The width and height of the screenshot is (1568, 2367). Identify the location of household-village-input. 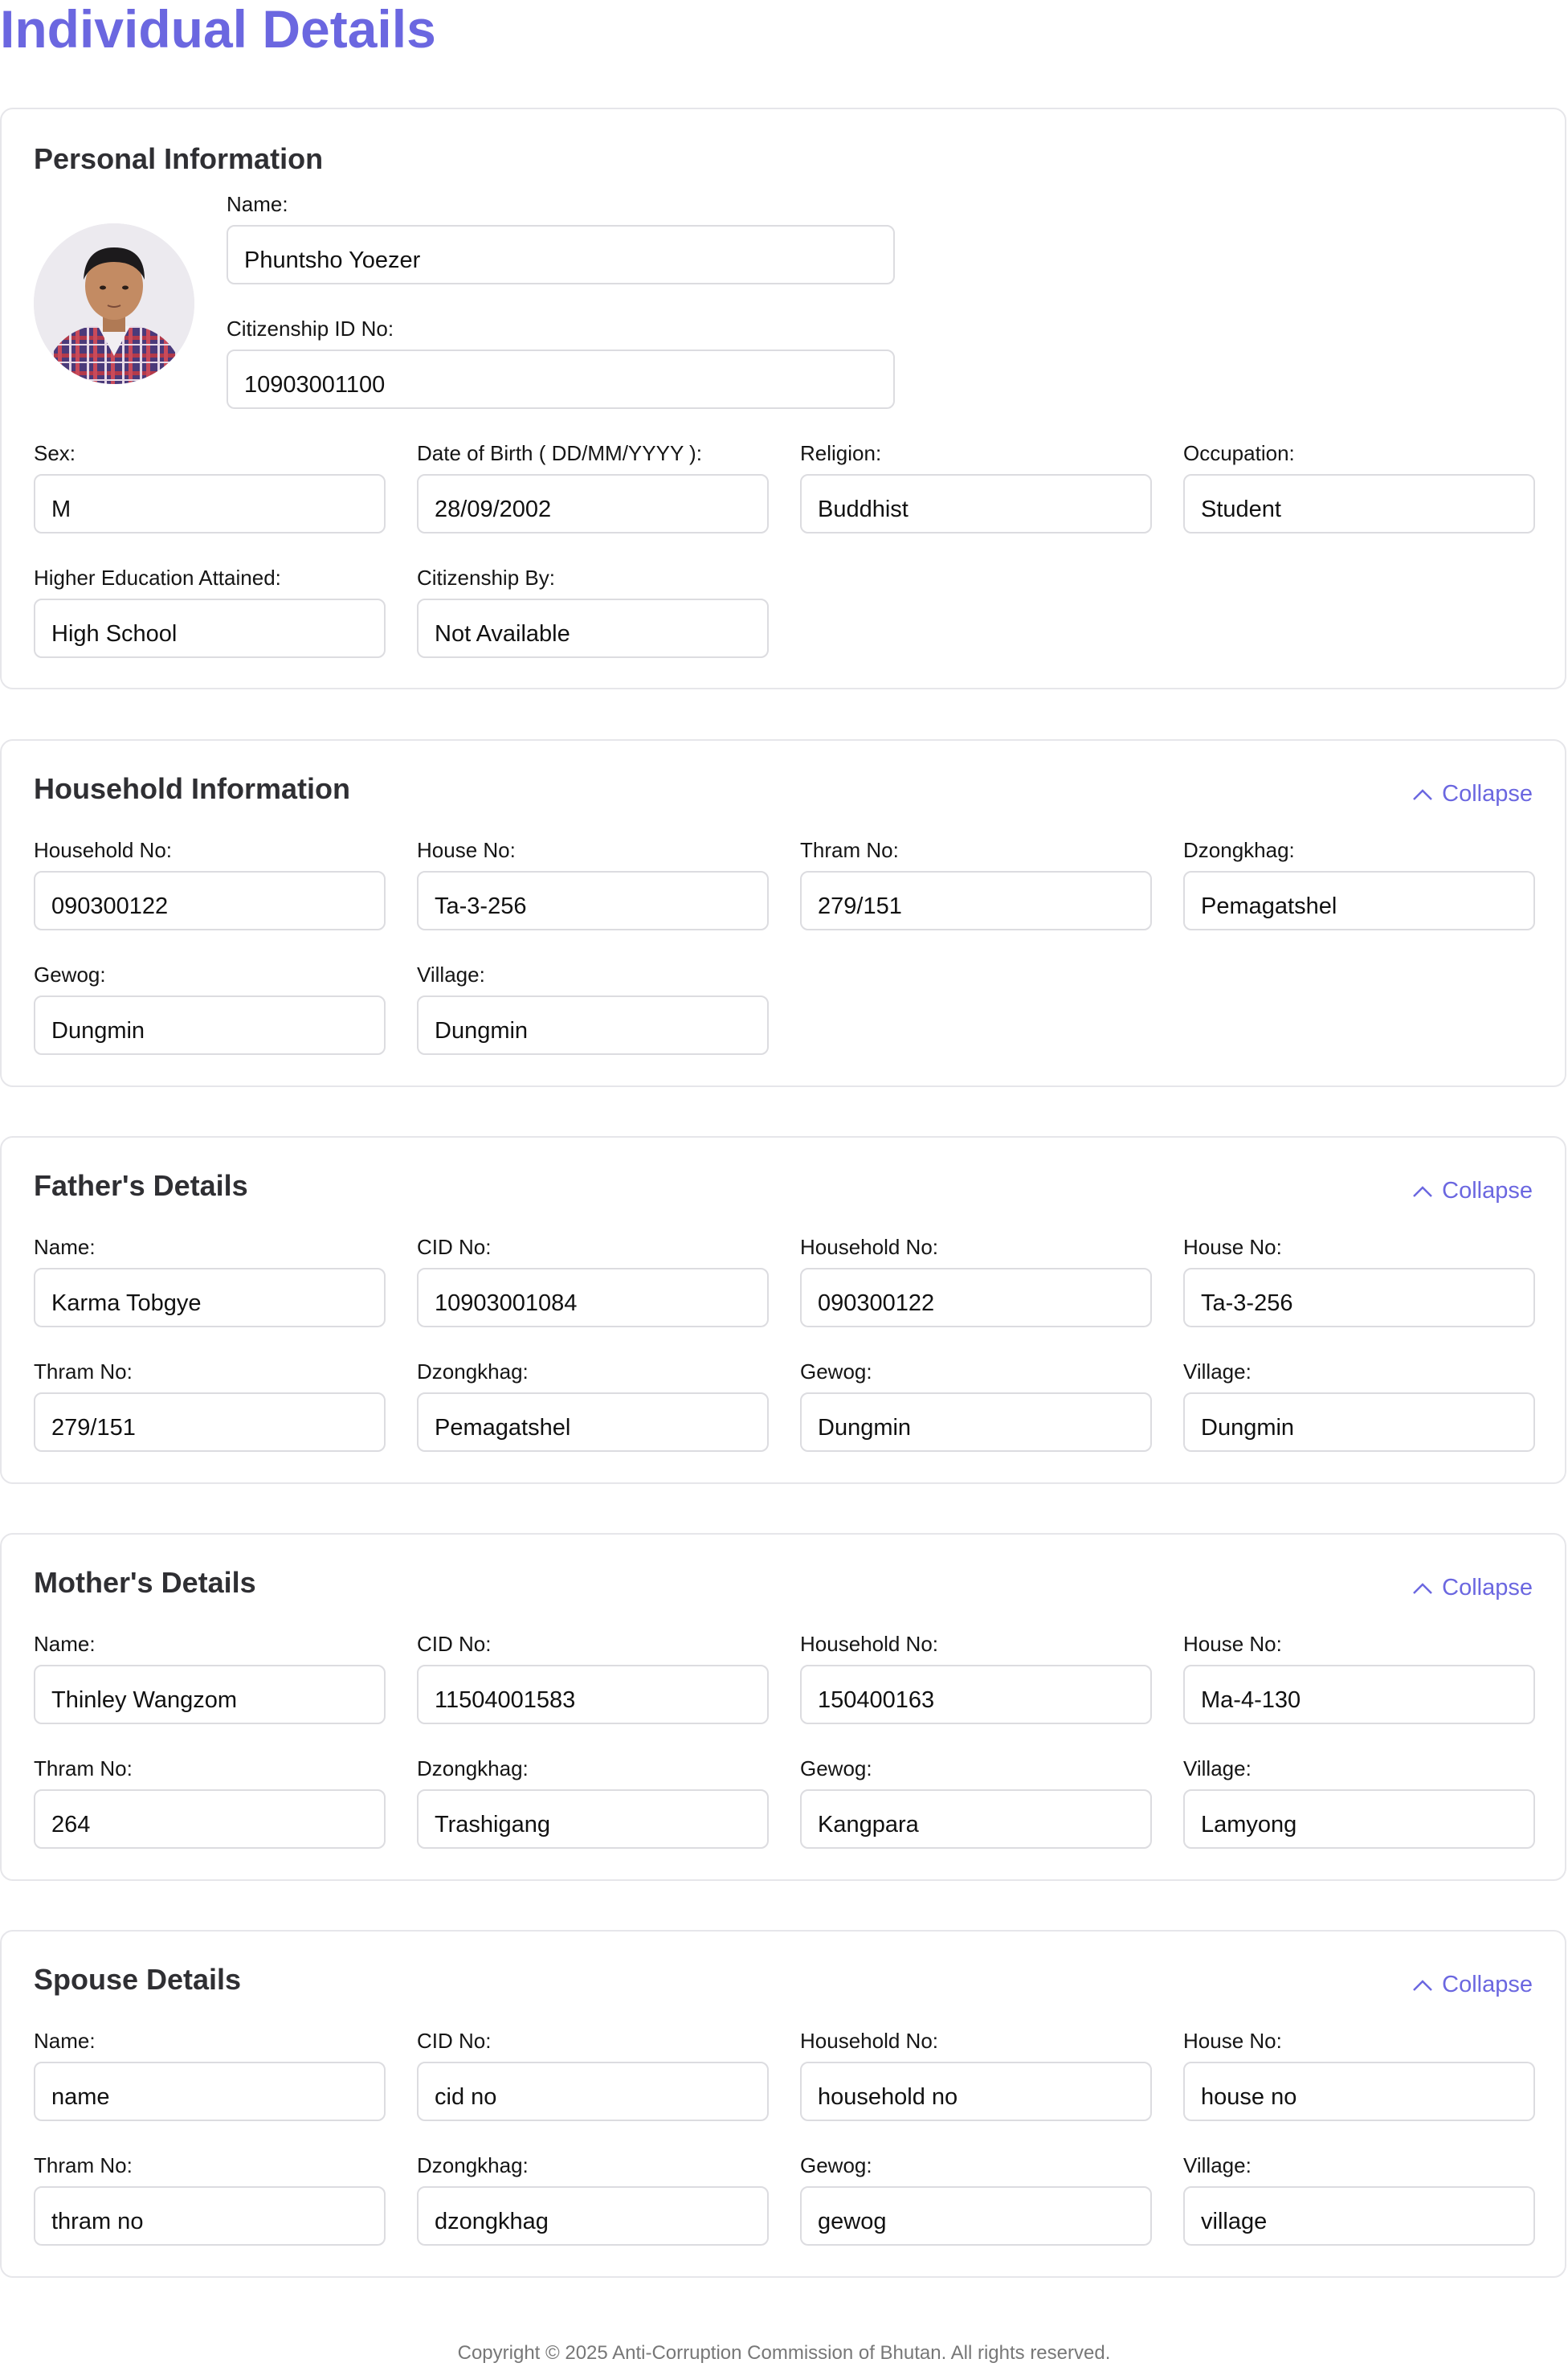
(593, 1025).